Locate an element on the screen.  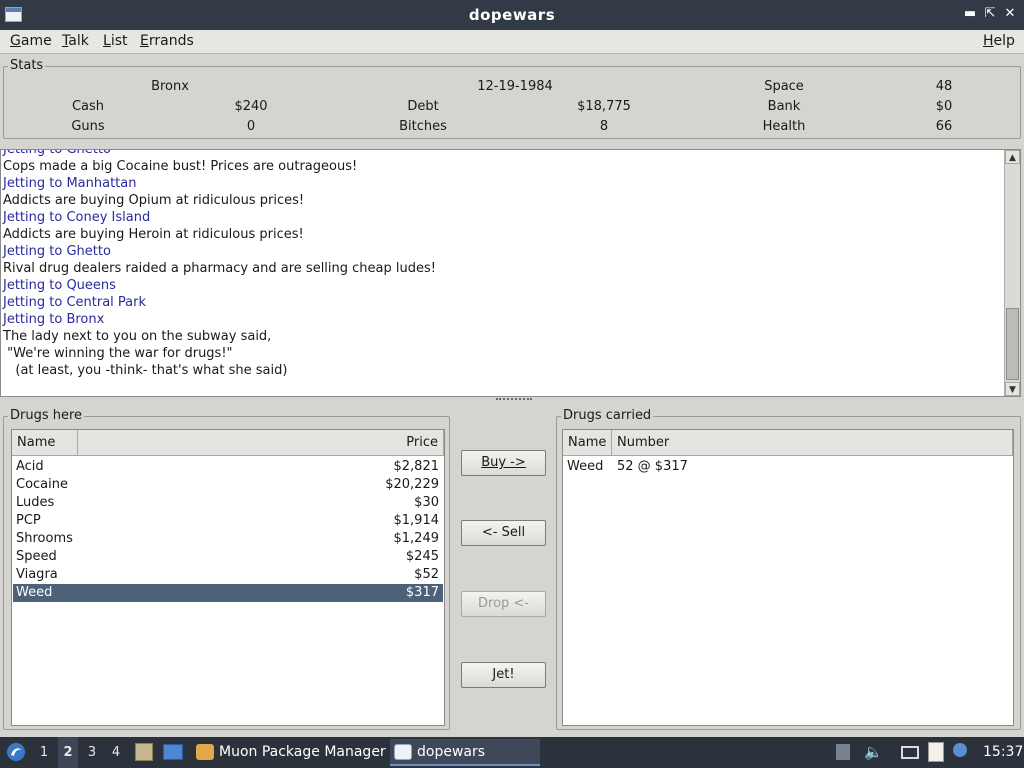
carried-drug-name: Weed is located at coordinates (585, 466).